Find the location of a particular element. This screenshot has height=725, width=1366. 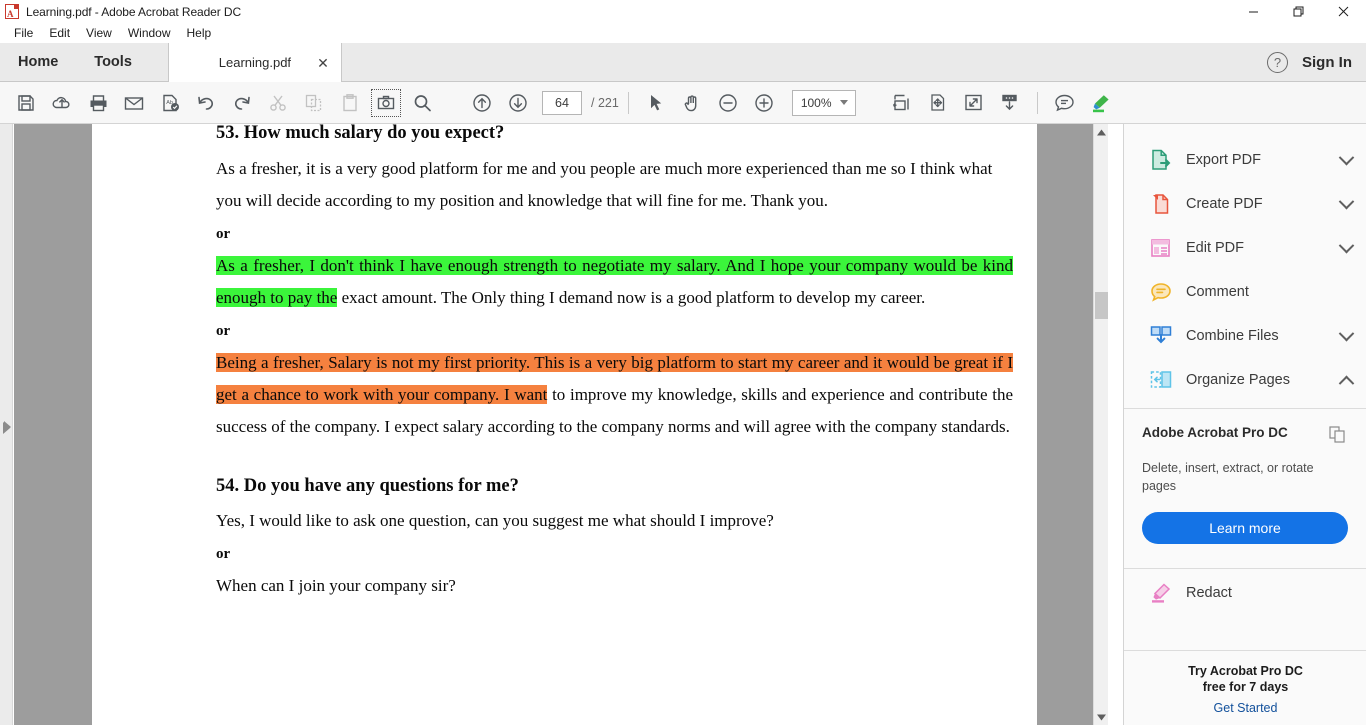

previous-page-icon is located at coordinates (482, 103).